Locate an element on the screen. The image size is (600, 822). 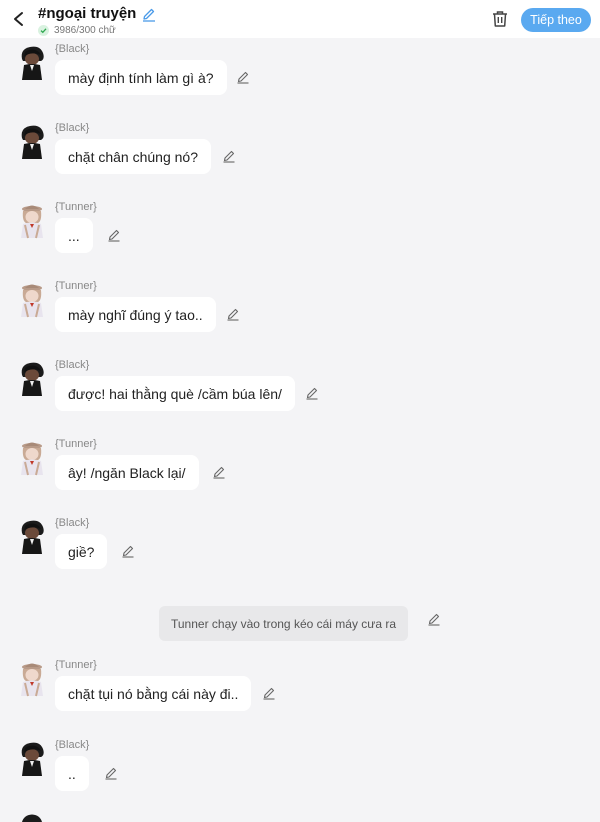
word-count: 3986/300 chữ is located at coordinates (85, 30).